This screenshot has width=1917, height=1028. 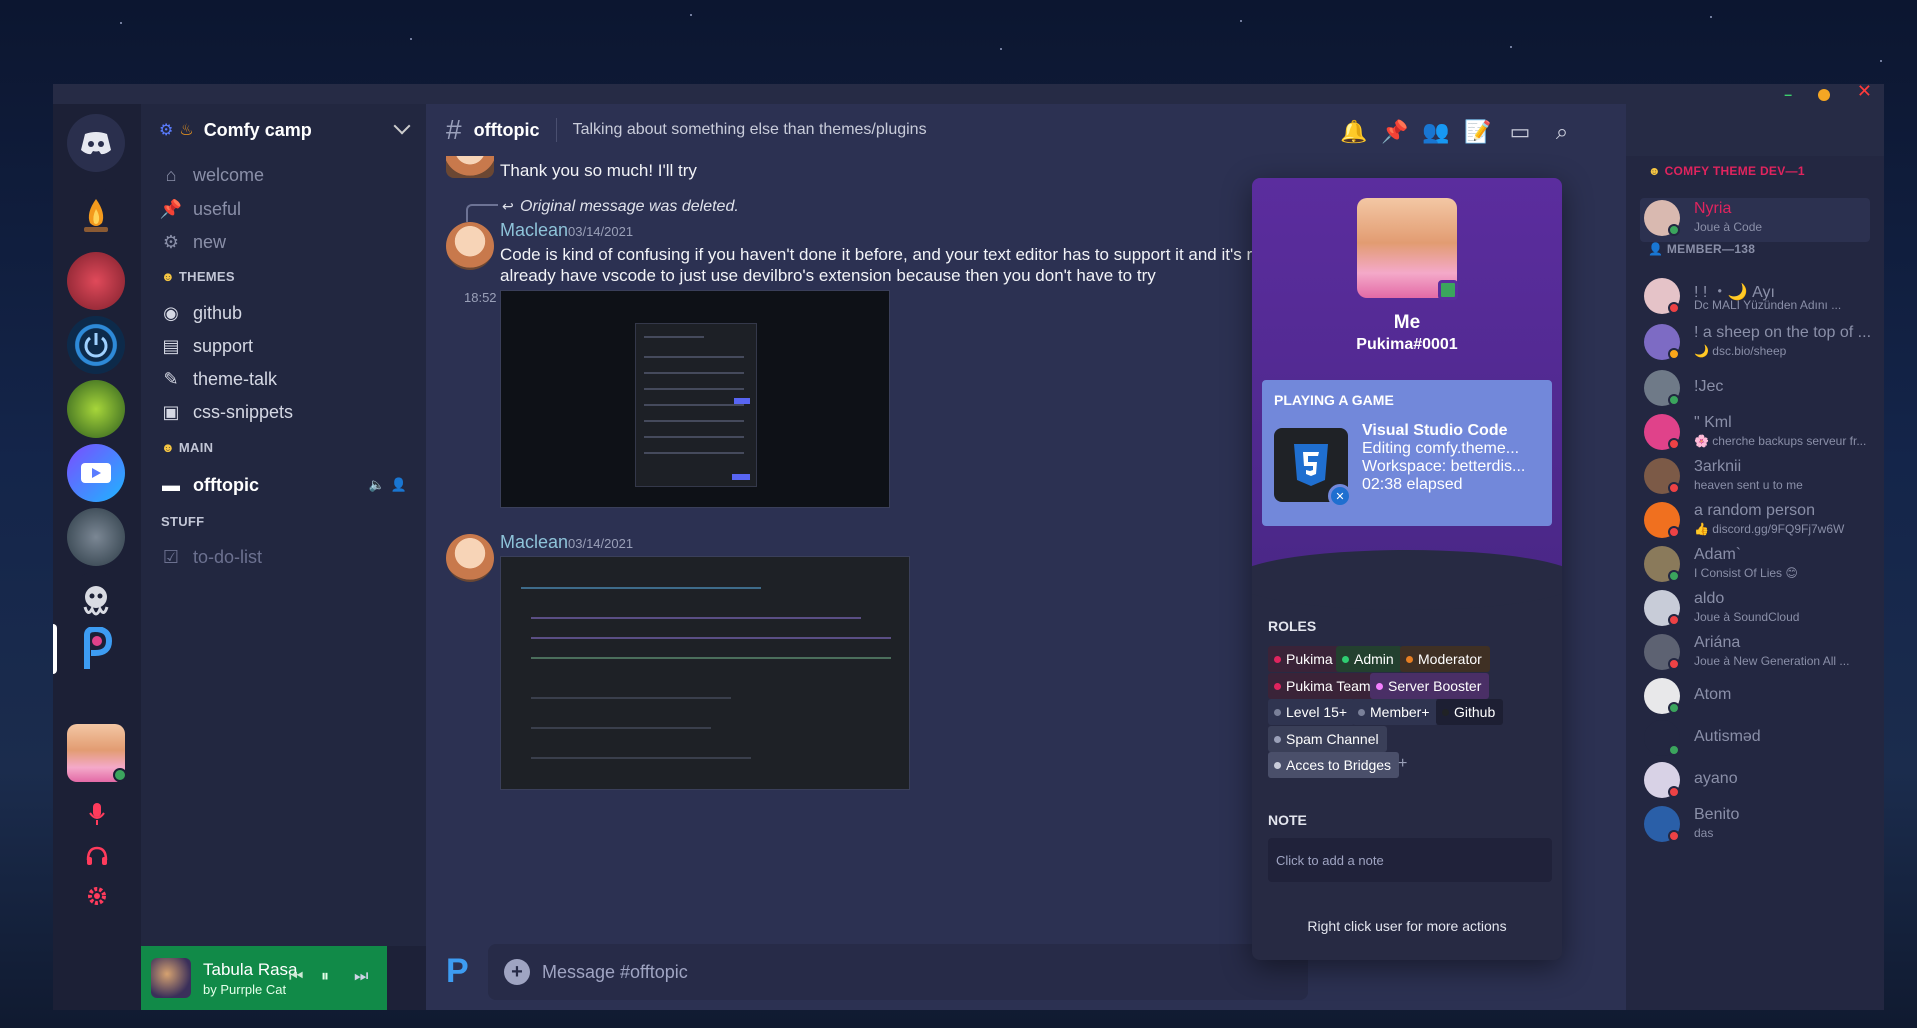 What do you see at coordinates (97, 814) in the screenshot?
I see `microphone-icon` at bounding box center [97, 814].